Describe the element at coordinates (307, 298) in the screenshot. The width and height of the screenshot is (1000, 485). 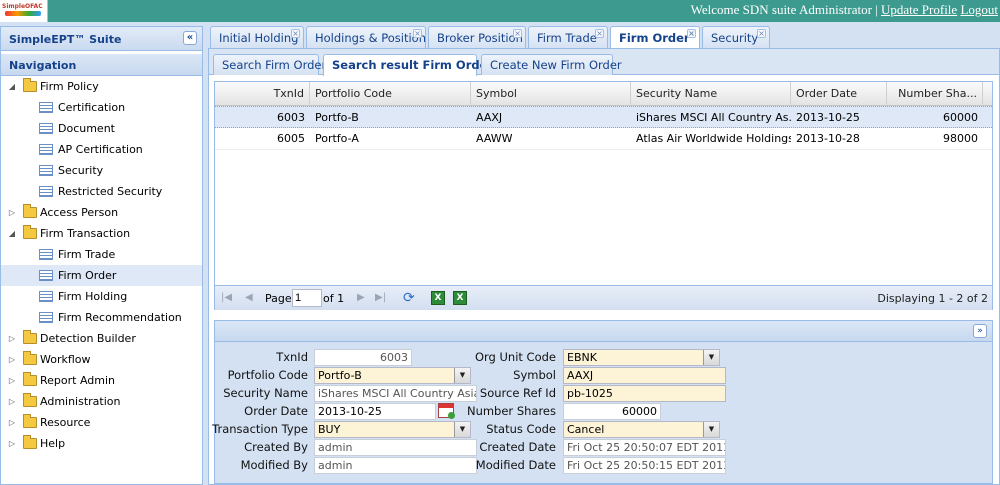
I see `page-number-input` at that location.